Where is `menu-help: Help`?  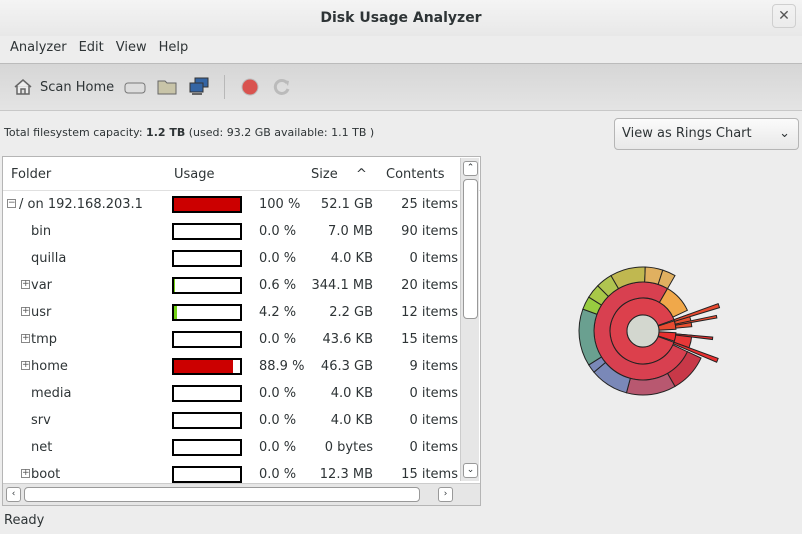 menu-help: Help is located at coordinates (174, 49).